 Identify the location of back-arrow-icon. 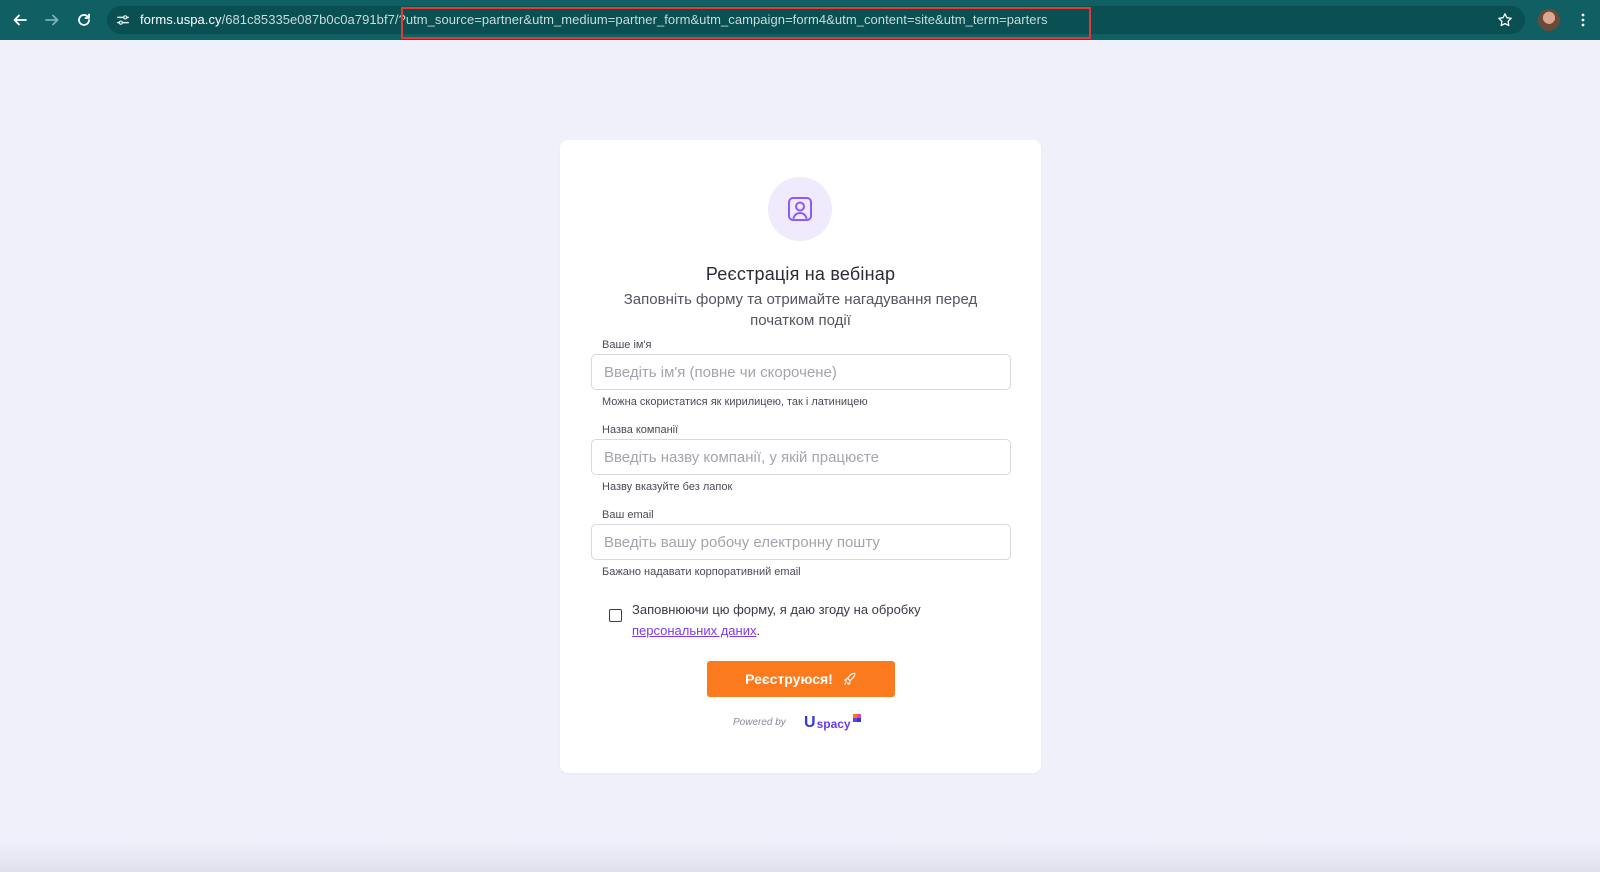
(20, 20).